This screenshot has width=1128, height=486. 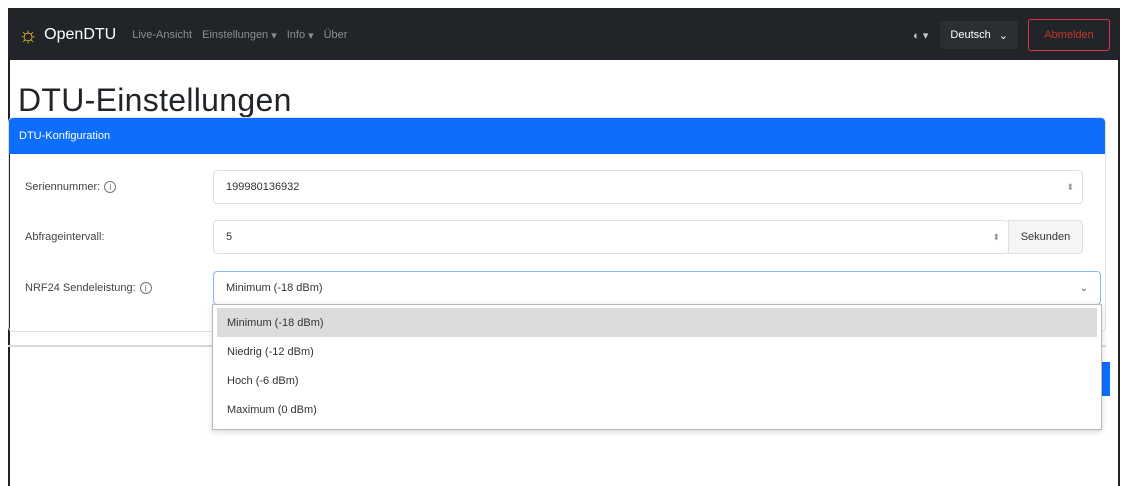 What do you see at coordinates (657, 380) in the screenshot?
I see `dropdown-option: Hoch (-6 dBm)` at bounding box center [657, 380].